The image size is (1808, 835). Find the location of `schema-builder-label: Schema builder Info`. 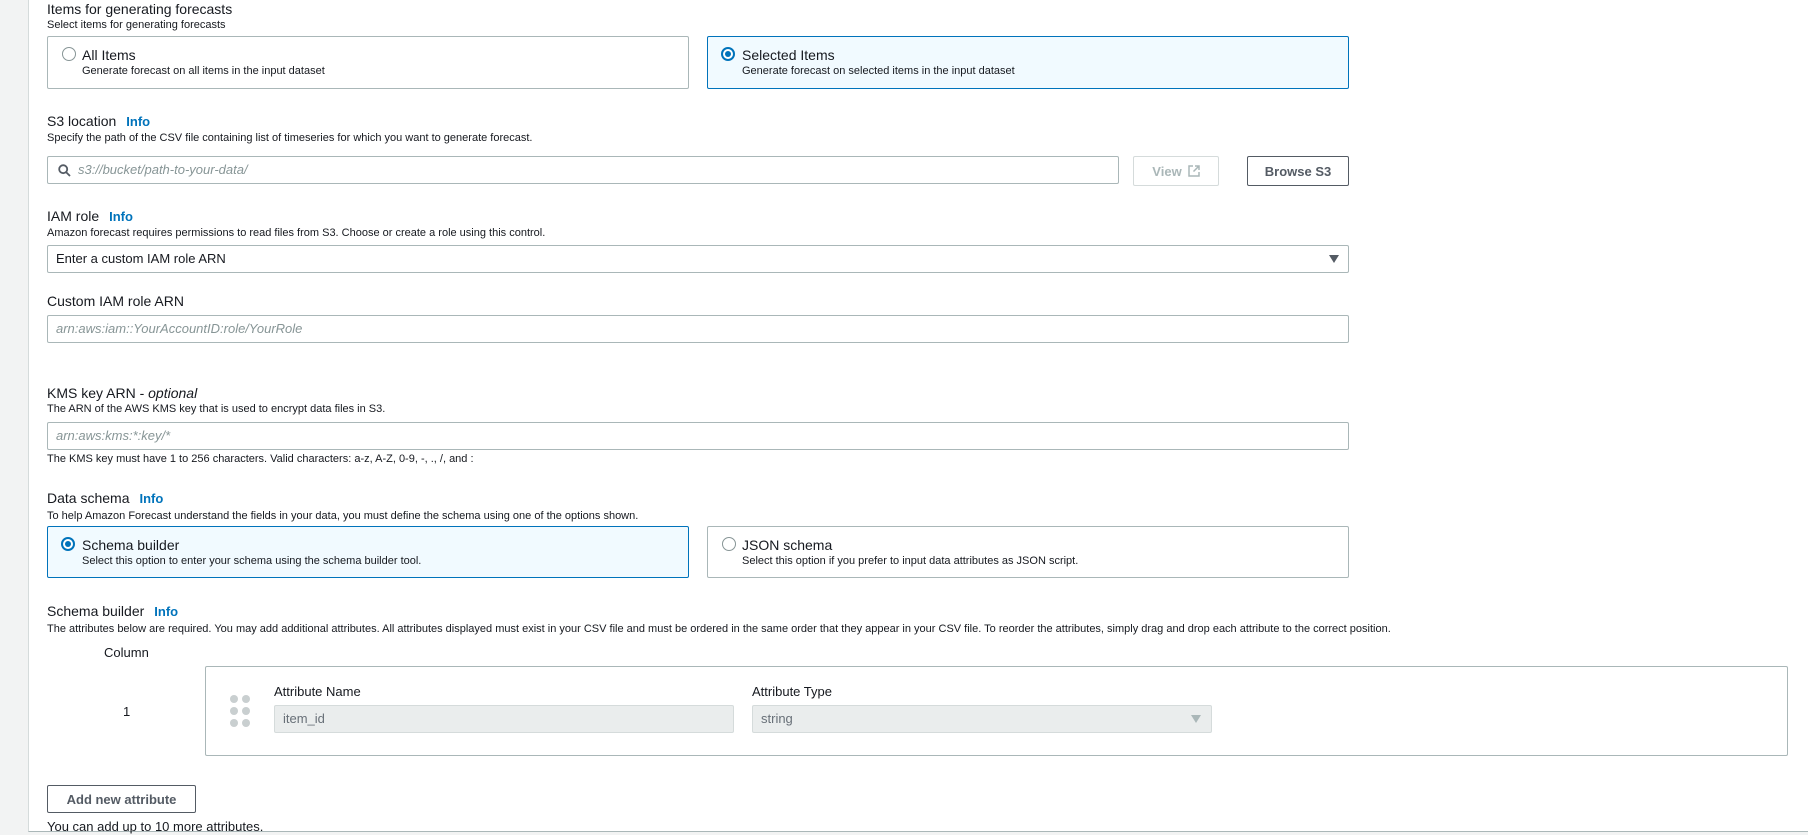

schema-builder-label: Schema builder Info is located at coordinates (112, 611).